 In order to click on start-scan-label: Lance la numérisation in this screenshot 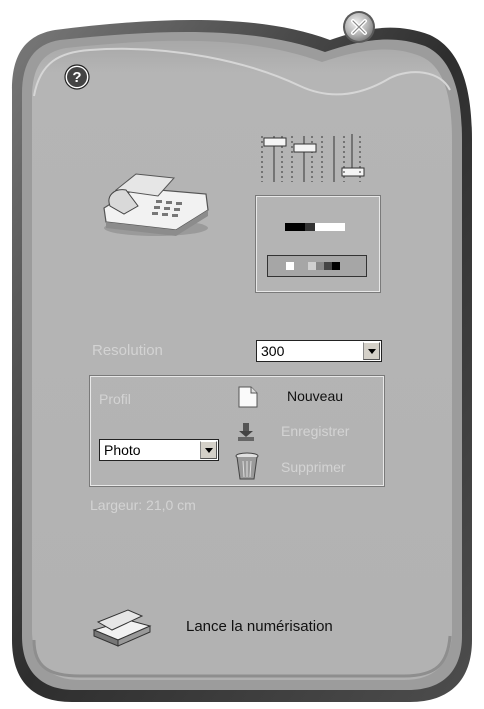, I will do `click(259, 626)`.